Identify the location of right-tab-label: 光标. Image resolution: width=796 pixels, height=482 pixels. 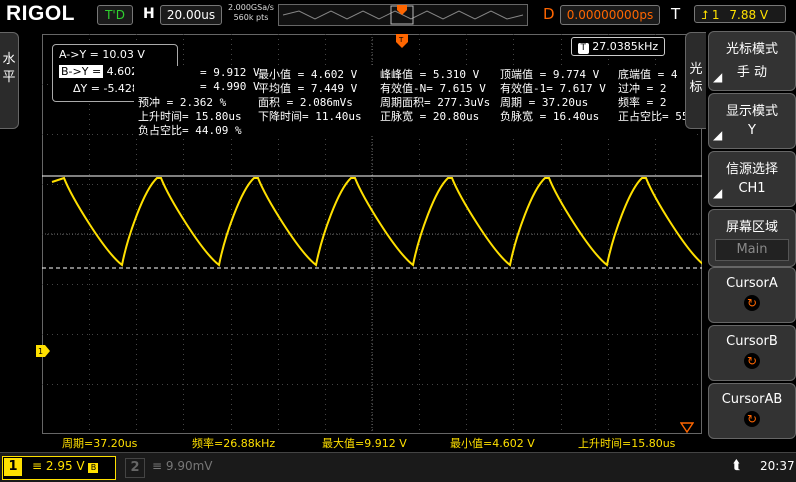
(696, 78).